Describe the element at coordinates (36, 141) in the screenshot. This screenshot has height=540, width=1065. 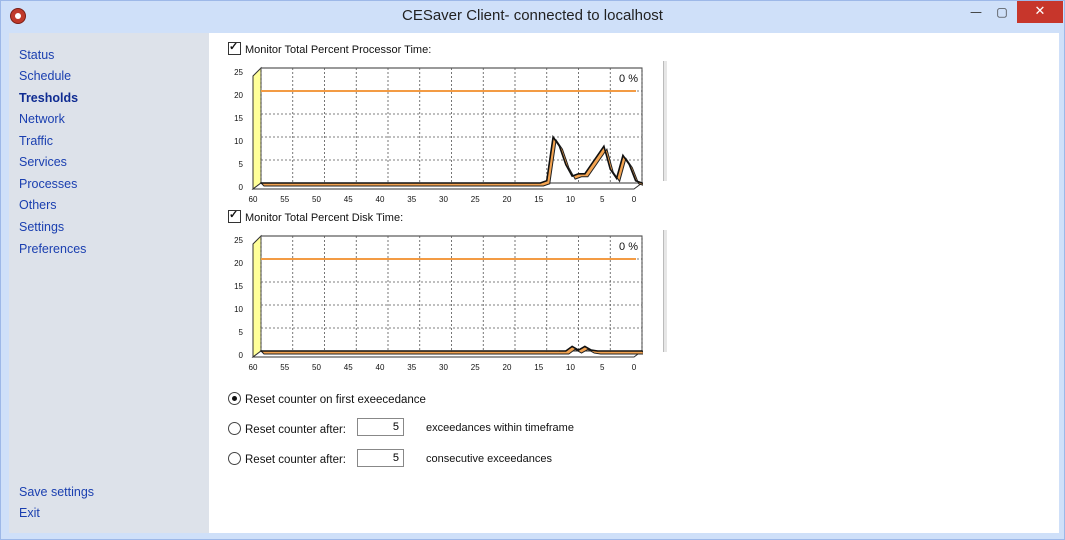
I see `sidebar-item-traffic: Traffic` at that location.